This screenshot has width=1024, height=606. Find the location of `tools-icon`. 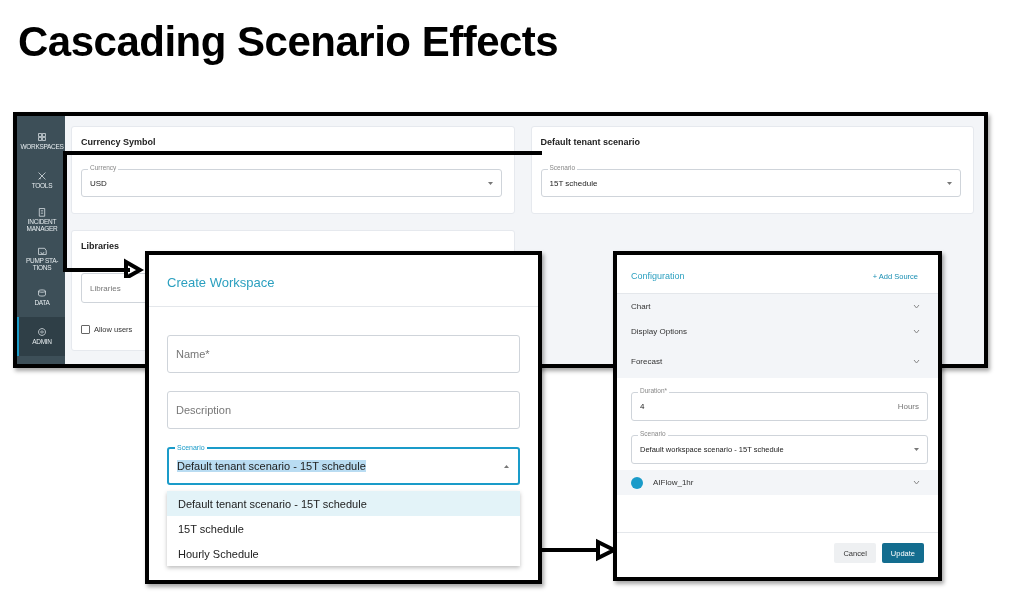

tools-icon is located at coordinates (42, 176).